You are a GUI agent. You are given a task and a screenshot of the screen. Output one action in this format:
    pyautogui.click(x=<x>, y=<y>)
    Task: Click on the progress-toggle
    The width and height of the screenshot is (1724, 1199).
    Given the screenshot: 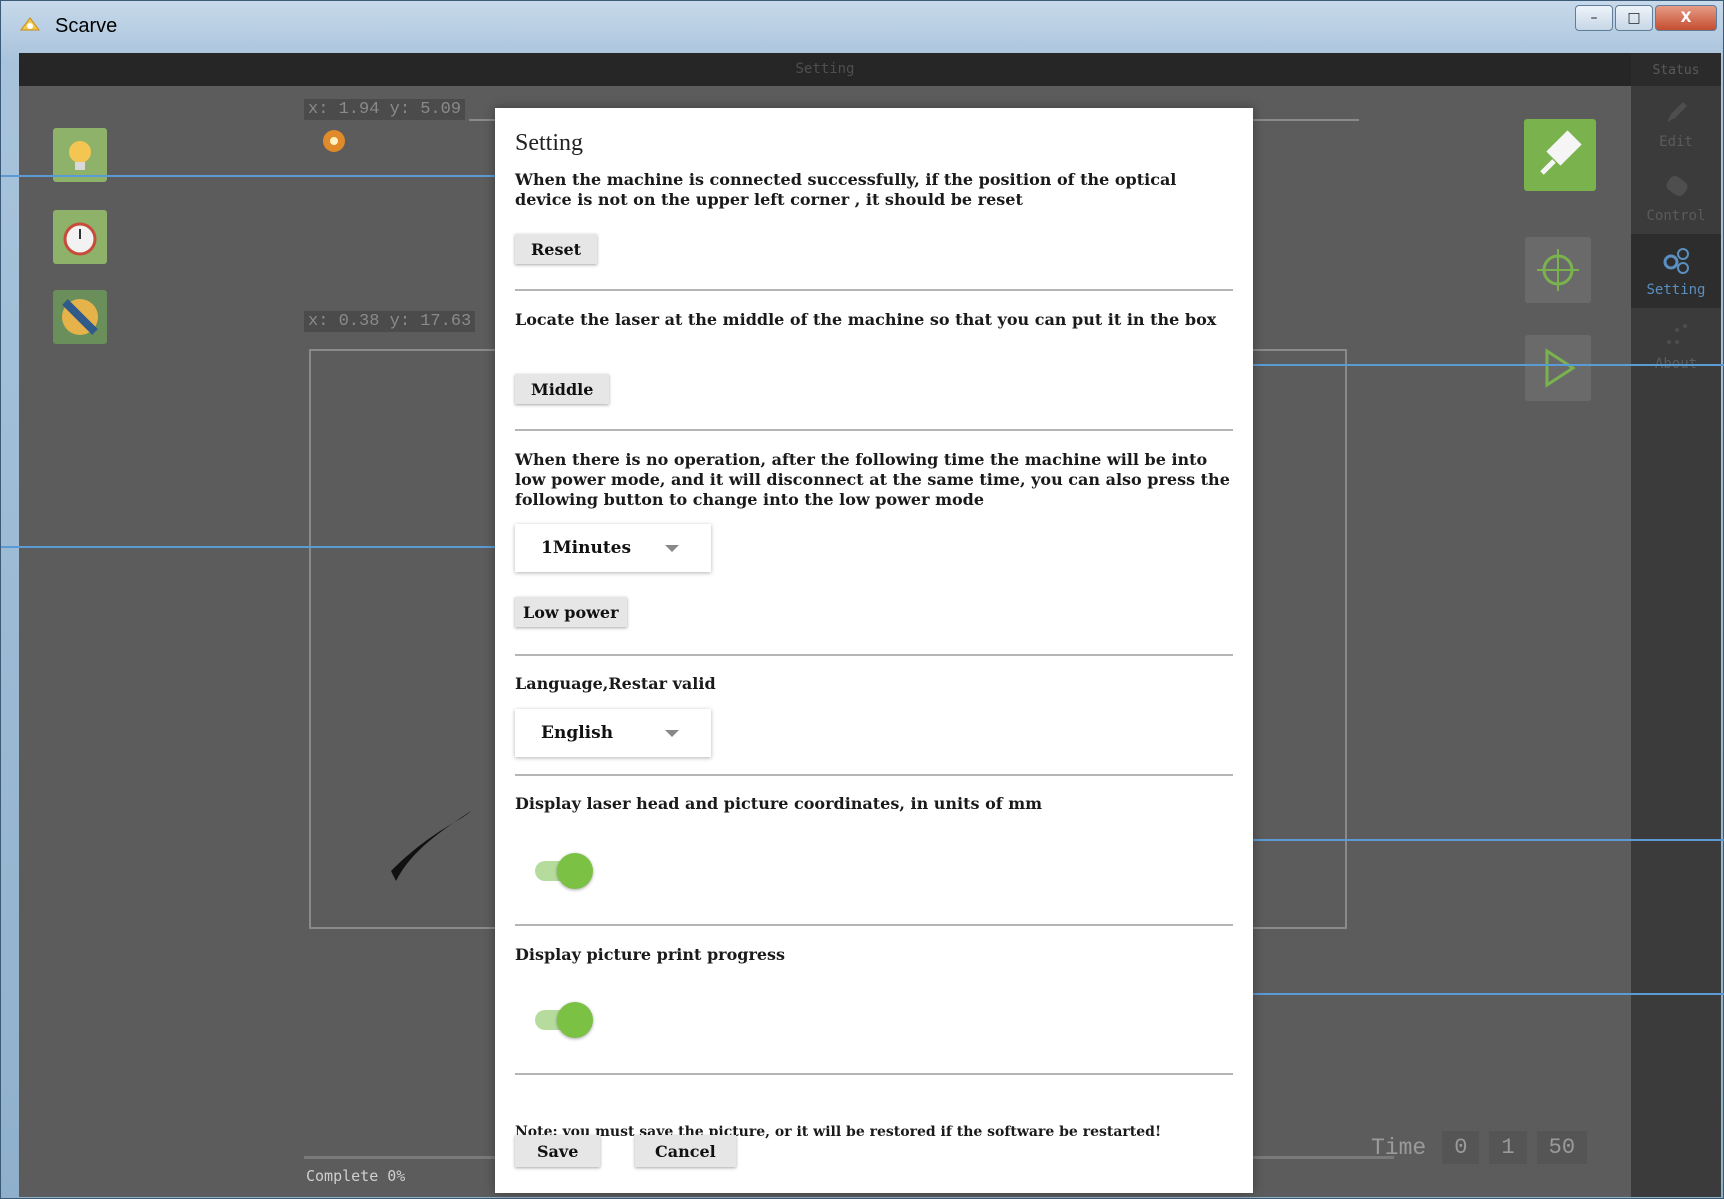 What is the action you would take?
    pyautogui.click(x=566, y=1019)
    